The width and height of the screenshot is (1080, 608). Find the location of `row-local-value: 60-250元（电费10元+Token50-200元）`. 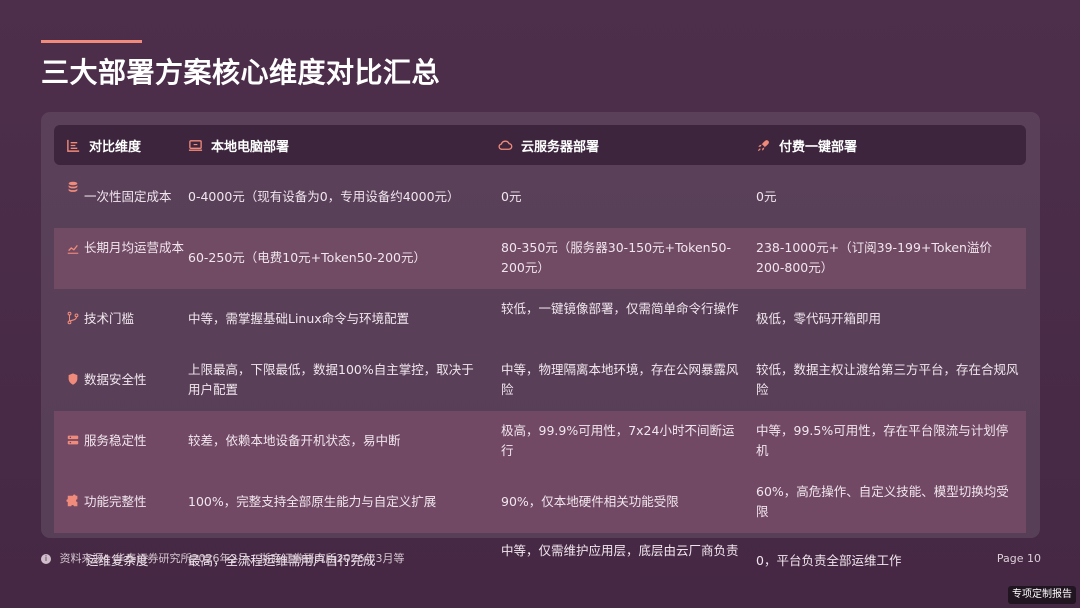

row-local-value: 60-250元（电费10元+Token50-200元） is located at coordinates (307, 257).